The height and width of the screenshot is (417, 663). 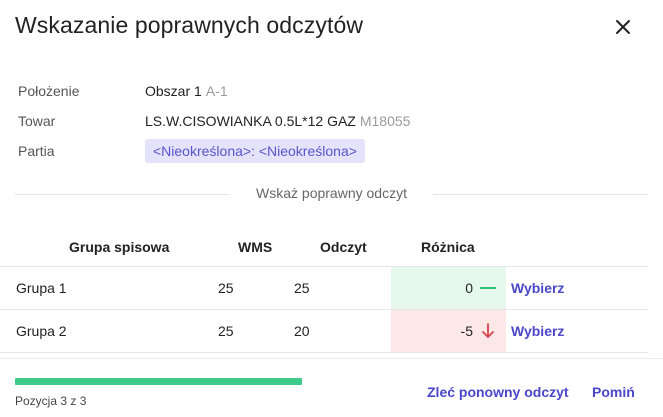 I want to click on location-code: A-1, so click(x=216, y=91).